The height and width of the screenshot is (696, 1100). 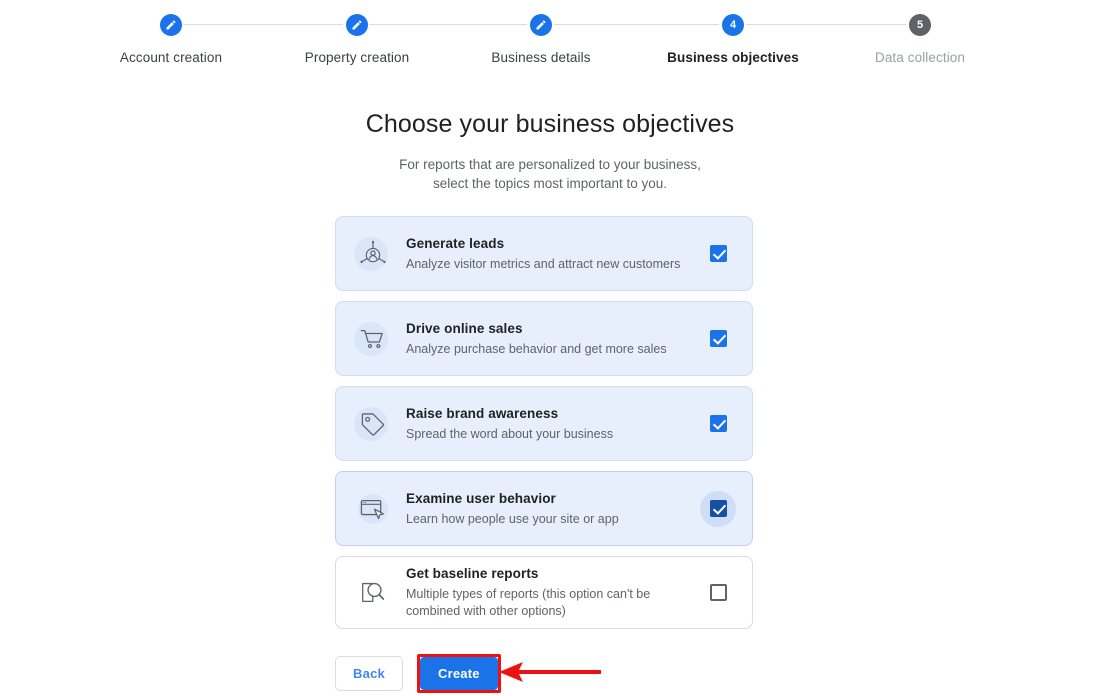 What do you see at coordinates (920, 39) in the screenshot?
I see `step-data-collection: 5 Data collection` at bounding box center [920, 39].